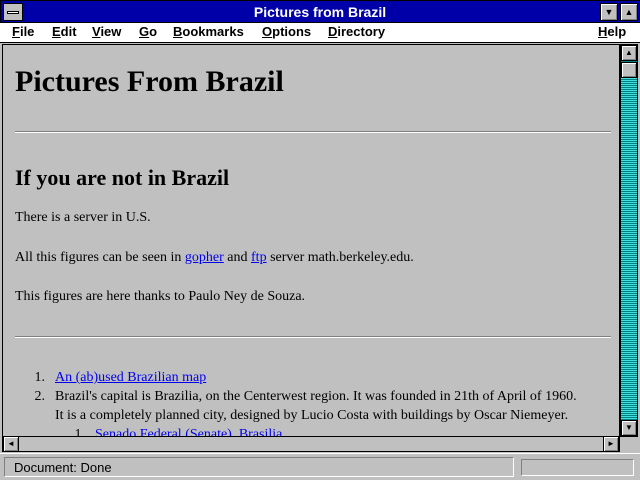 The height and width of the screenshot is (480, 640). Describe the element at coordinates (208, 31) in the screenshot. I see `menu-bookmarks: Bookmarks` at that location.